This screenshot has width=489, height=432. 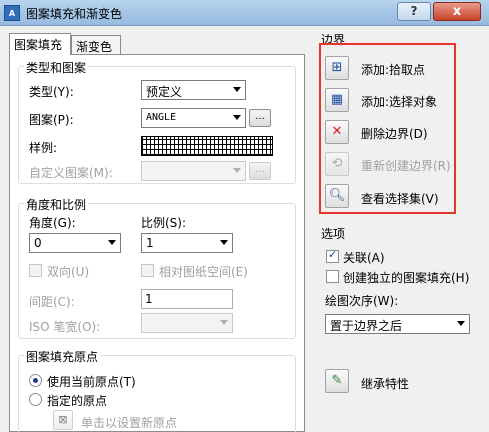 I want to click on separate-hatches-checkbox, so click(x=332, y=276).